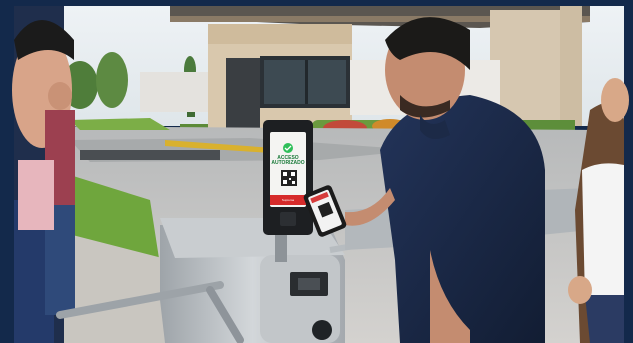 The width and height of the screenshot is (633, 343). What do you see at coordinates (288, 163) in the screenshot?
I see `terminal-status-line-2: AUTORIZADO` at bounding box center [288, 163].